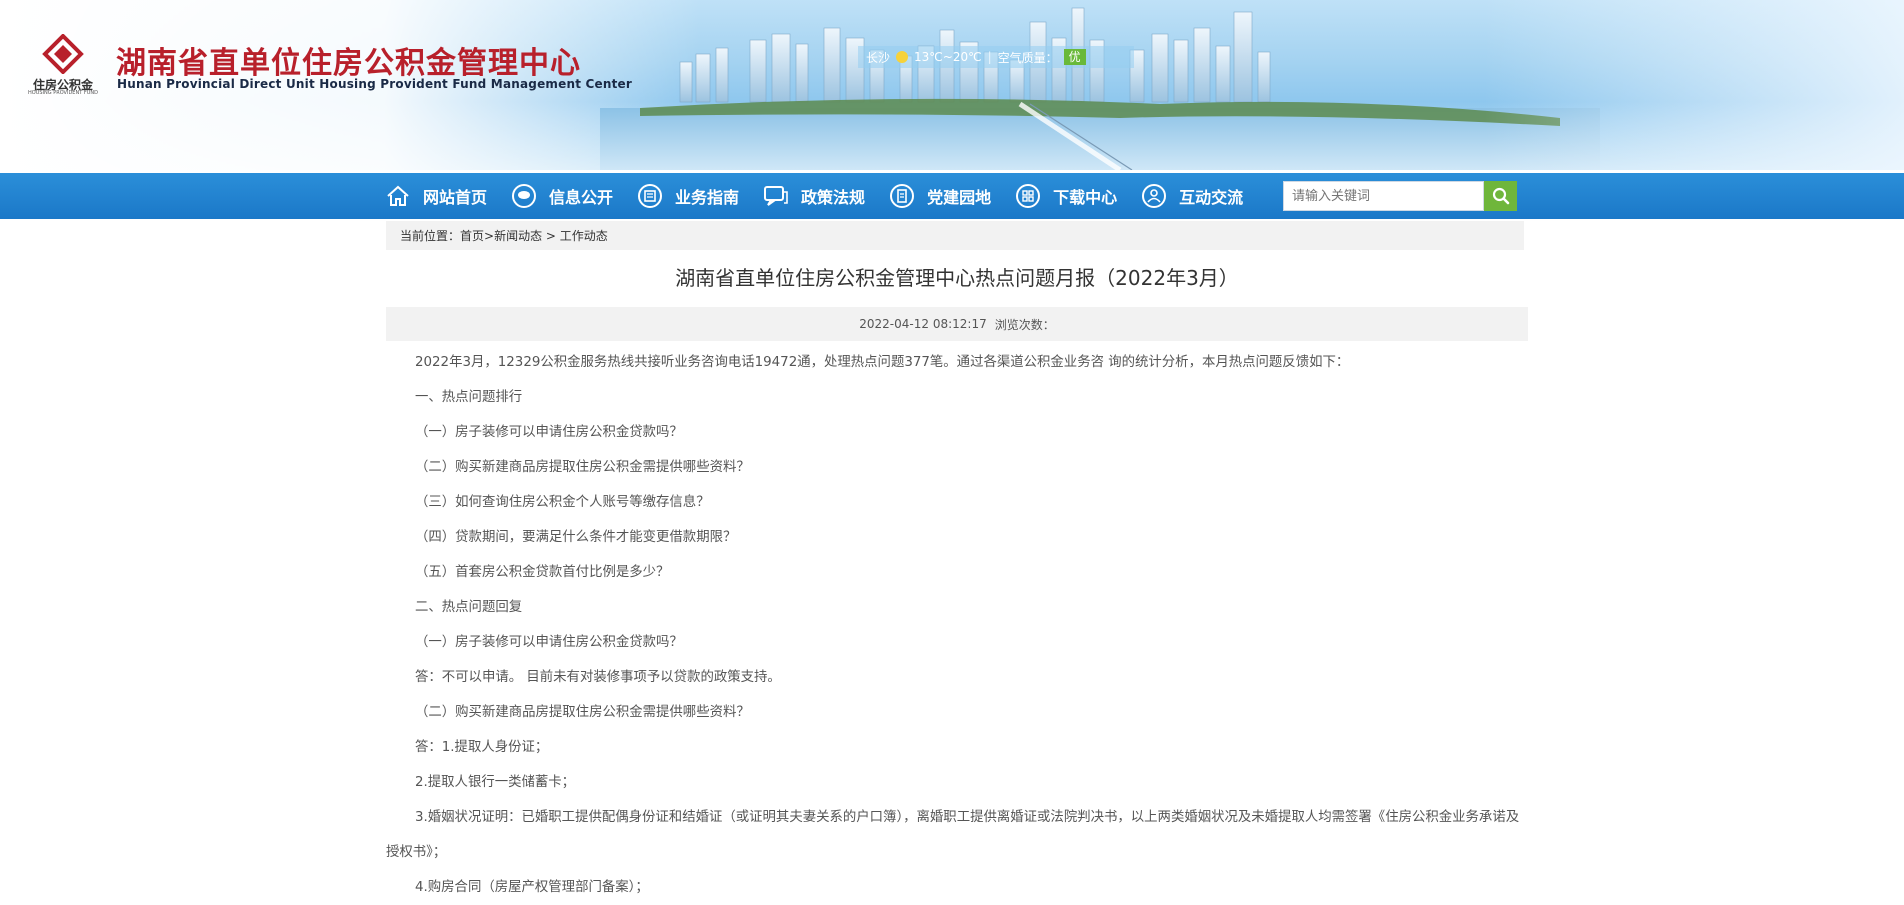 This screenshot has width=1904, height=905. I want to click on nav-item-interaction: 互动交流, so click(1192, 196).